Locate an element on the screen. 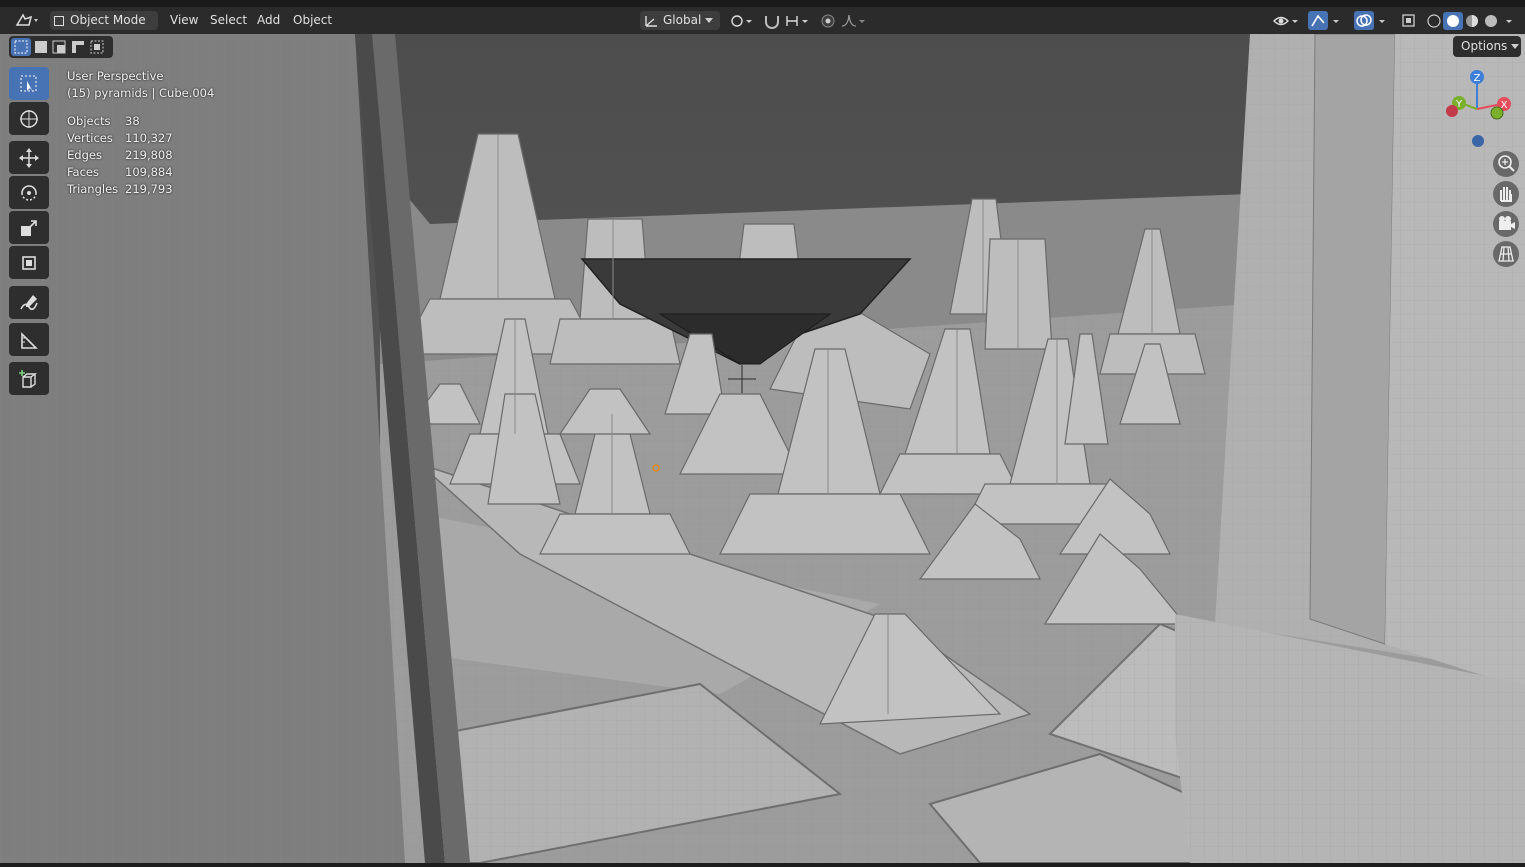  snap-target-icon is located at coordinates (797, 21).